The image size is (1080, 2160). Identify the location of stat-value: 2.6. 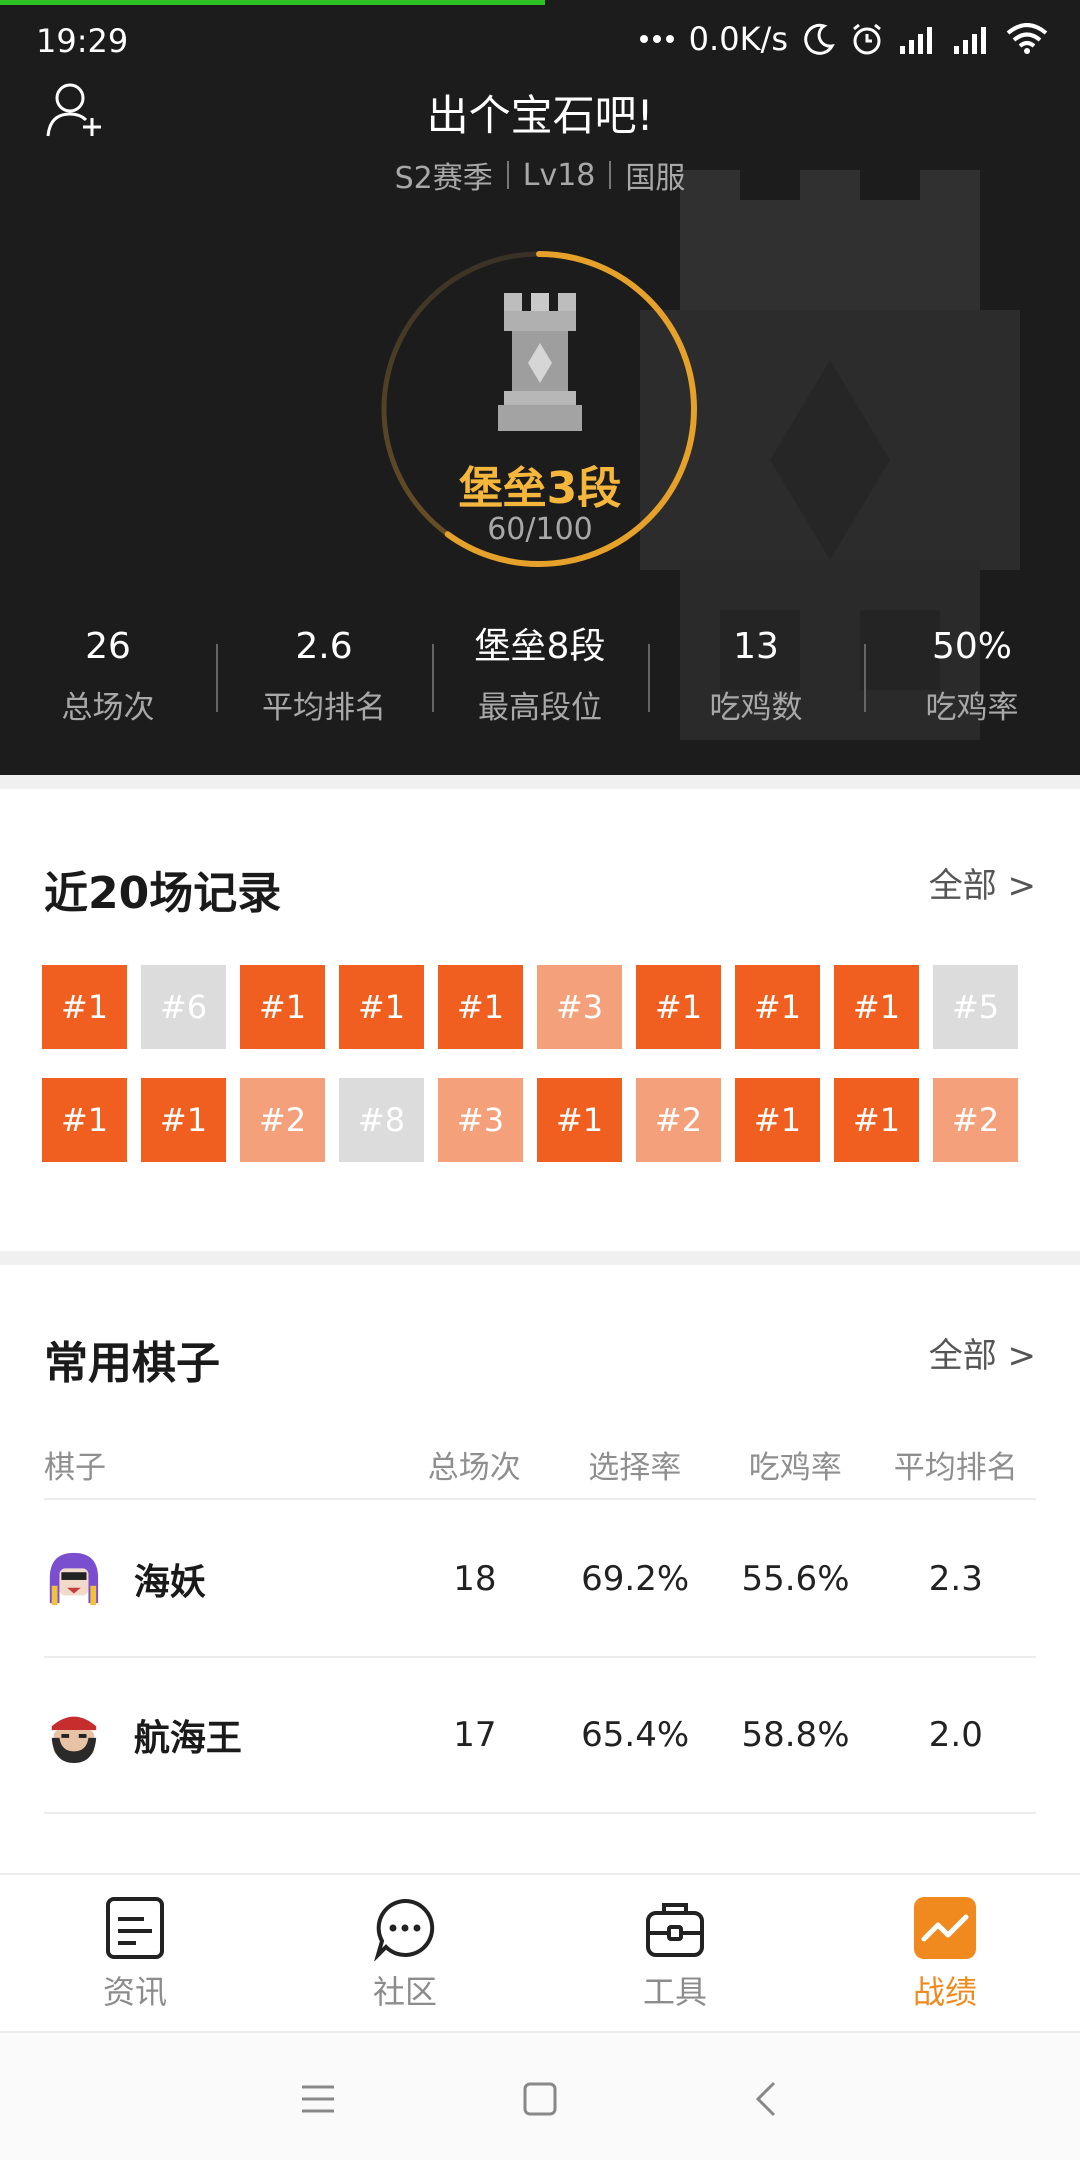
(324, 646).